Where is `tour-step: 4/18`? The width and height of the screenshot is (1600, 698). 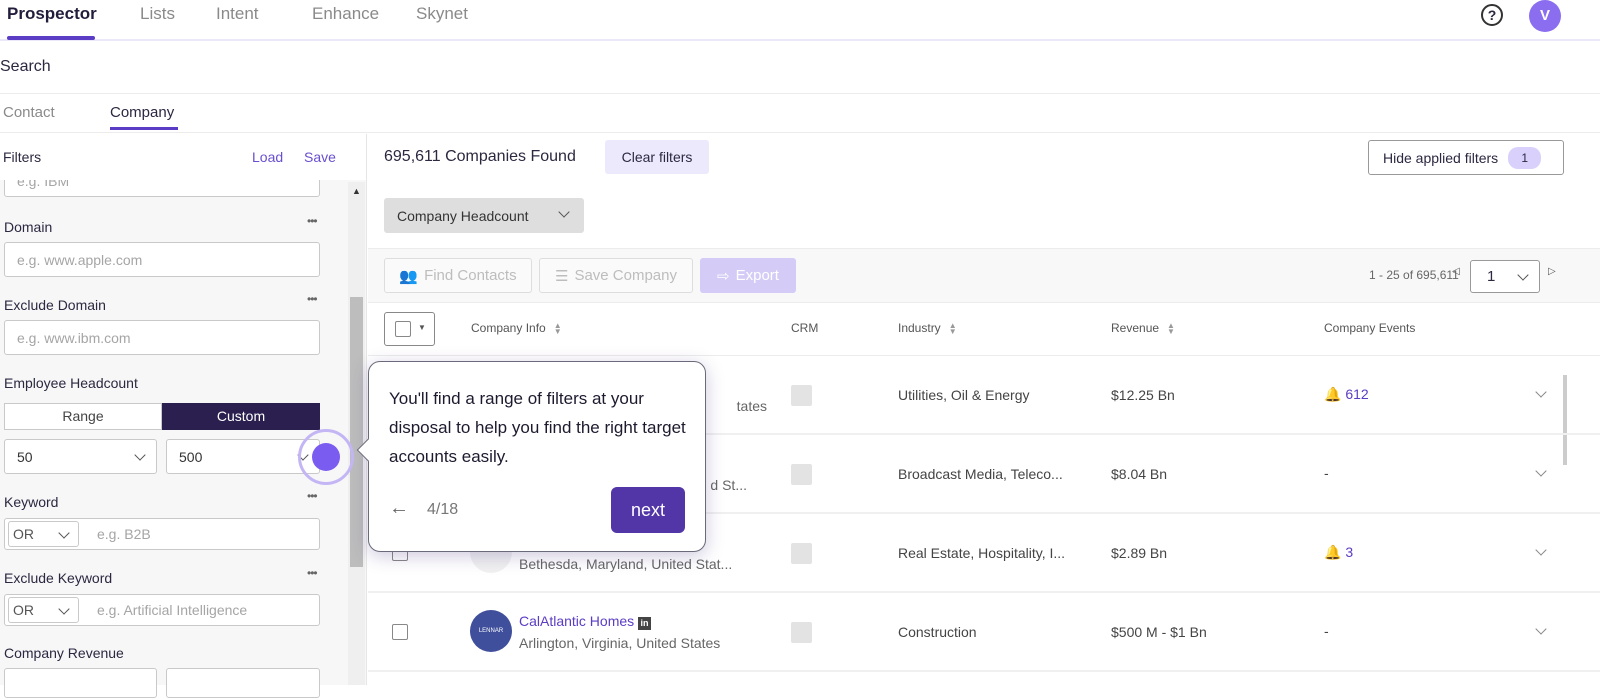
tour-step: 4/18 is located at coordinates (443, 509).